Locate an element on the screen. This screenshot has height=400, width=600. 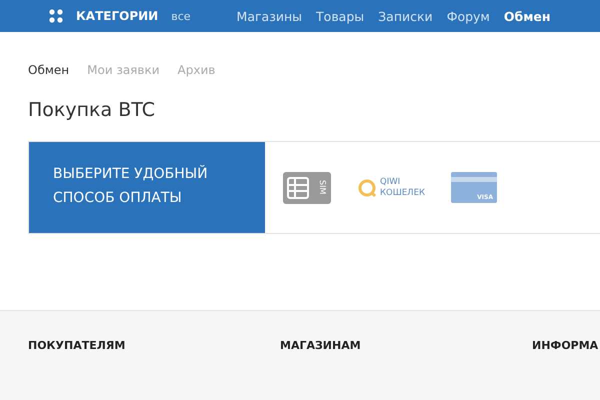
qiwi-label: QIWI is located at coordinates (391, 182).